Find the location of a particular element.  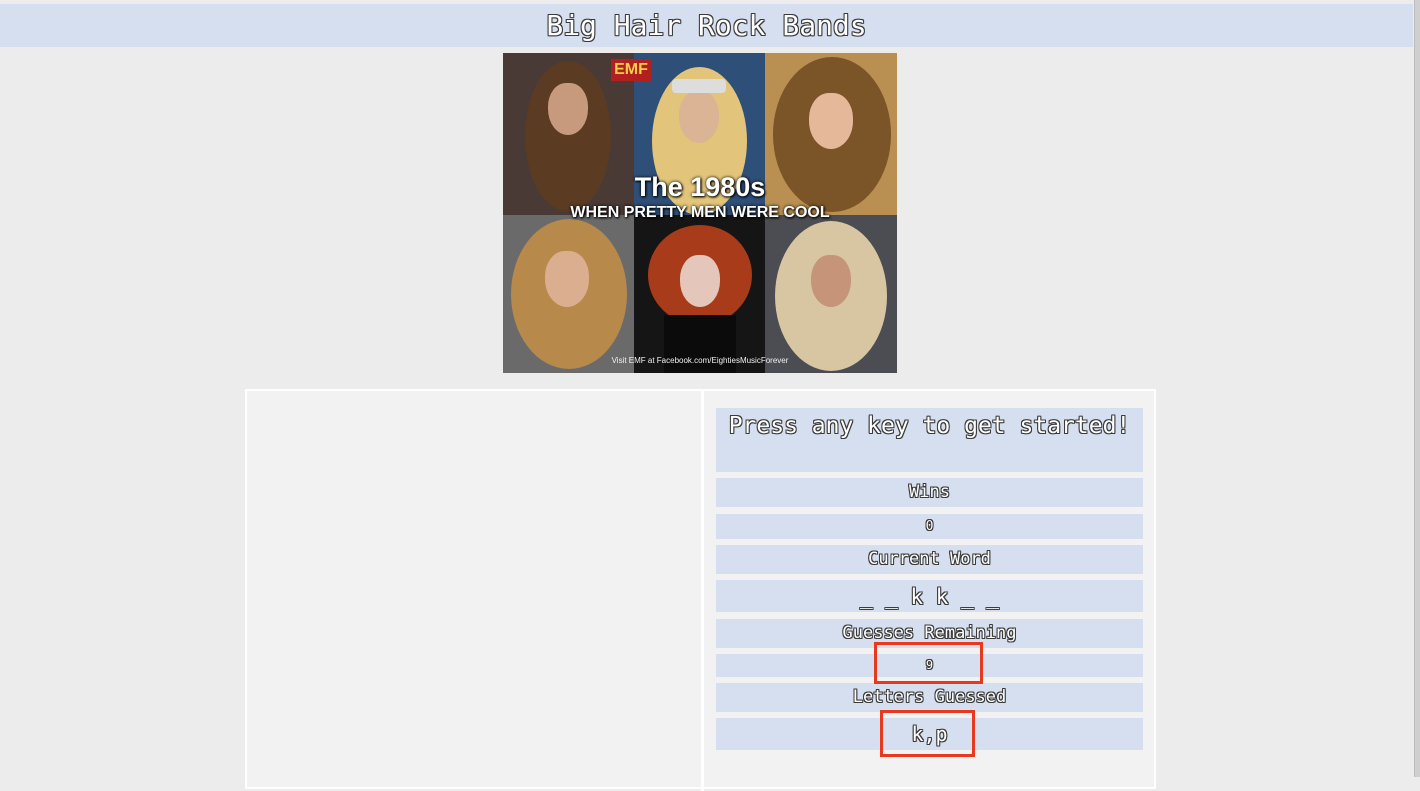

wins-value: 0 is located at coordinates (929, 526).